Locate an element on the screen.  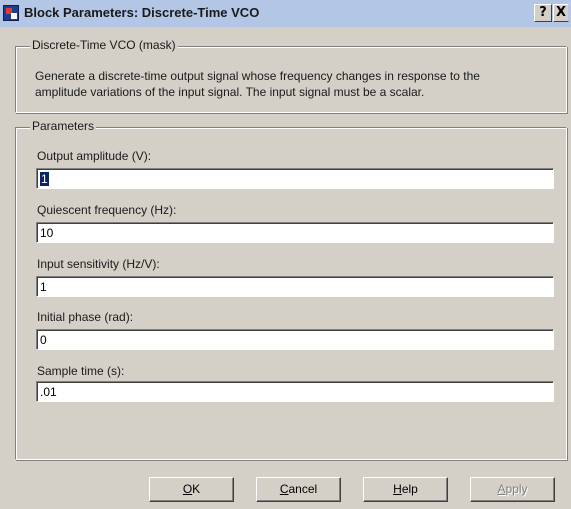
help-mnemonic: H is located at coordinates (397, 489).